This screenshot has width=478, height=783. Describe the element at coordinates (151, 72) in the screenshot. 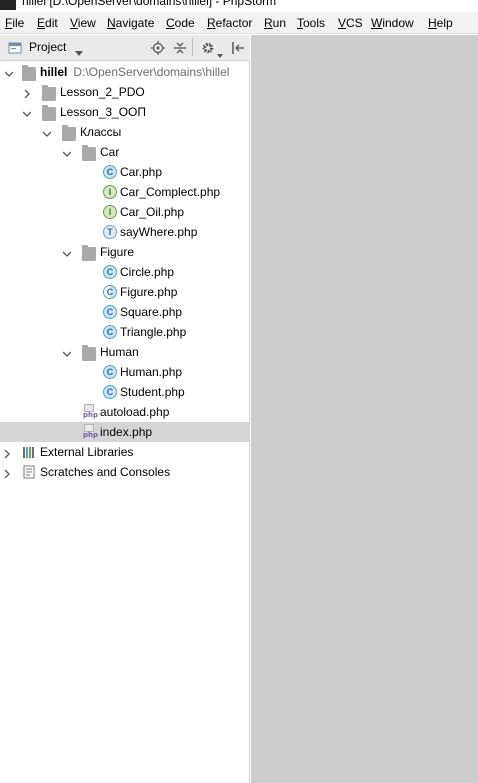

I see `root-folder-path: D:\OpenServer\domains\hillel` at that location.